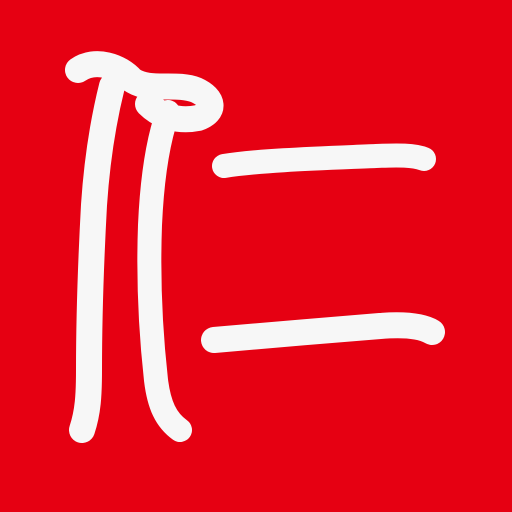  What do you see at coordinates (323, 332) in the screenshot?
I see `lower-horizontal-stroke` at bounding box center [323, 332].